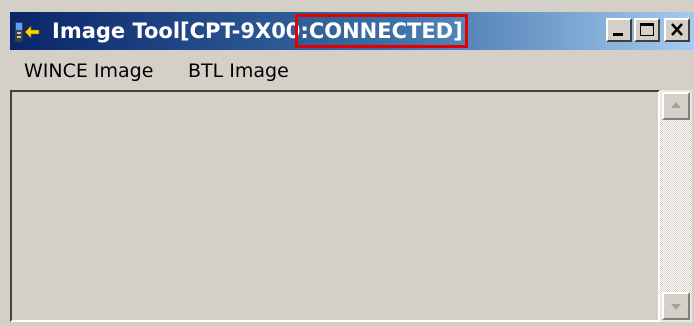 The width and height of the screenshot is (694, 326). What do you see at coordinates (238, 71) in the screenshot?
I see `menu-btl-image: BTL Image` at bounding box center [238, 71].